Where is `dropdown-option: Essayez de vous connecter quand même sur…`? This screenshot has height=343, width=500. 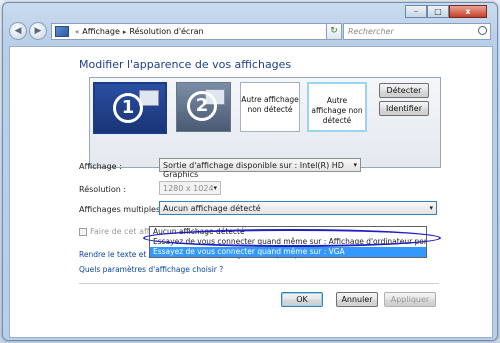
dropdown-option: Essayez de vous connecter quand même sur… is located at coordinates (288, 242).